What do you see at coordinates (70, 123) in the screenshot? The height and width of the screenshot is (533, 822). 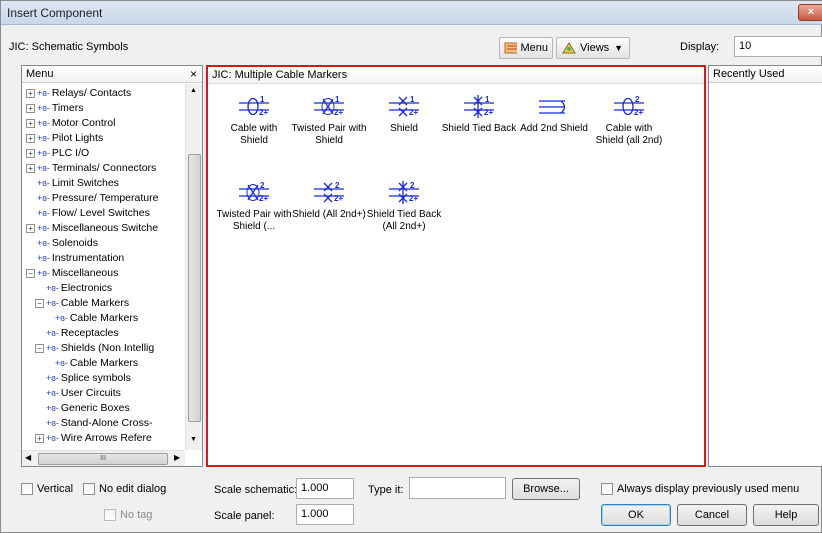 I see `menu-tree-item: + +ɞ- Motor Control` at bounding box center [70, 123].